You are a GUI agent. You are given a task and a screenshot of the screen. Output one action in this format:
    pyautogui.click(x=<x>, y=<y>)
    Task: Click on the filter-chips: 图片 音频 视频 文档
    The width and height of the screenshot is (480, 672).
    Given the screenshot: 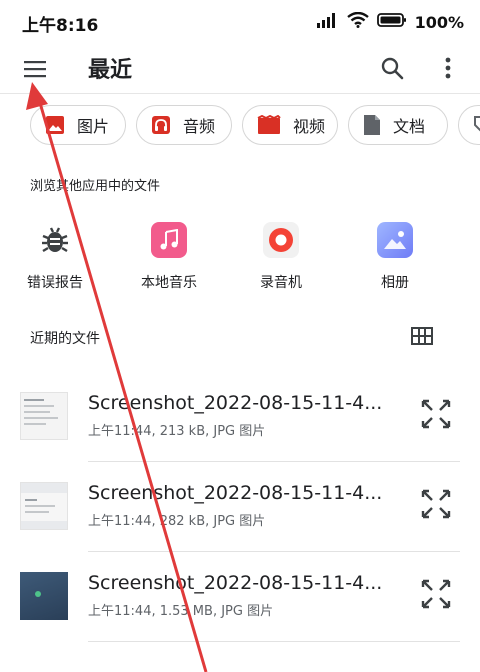 What is the action you would take?
    pyautogui.click(x=255, y=125)
    